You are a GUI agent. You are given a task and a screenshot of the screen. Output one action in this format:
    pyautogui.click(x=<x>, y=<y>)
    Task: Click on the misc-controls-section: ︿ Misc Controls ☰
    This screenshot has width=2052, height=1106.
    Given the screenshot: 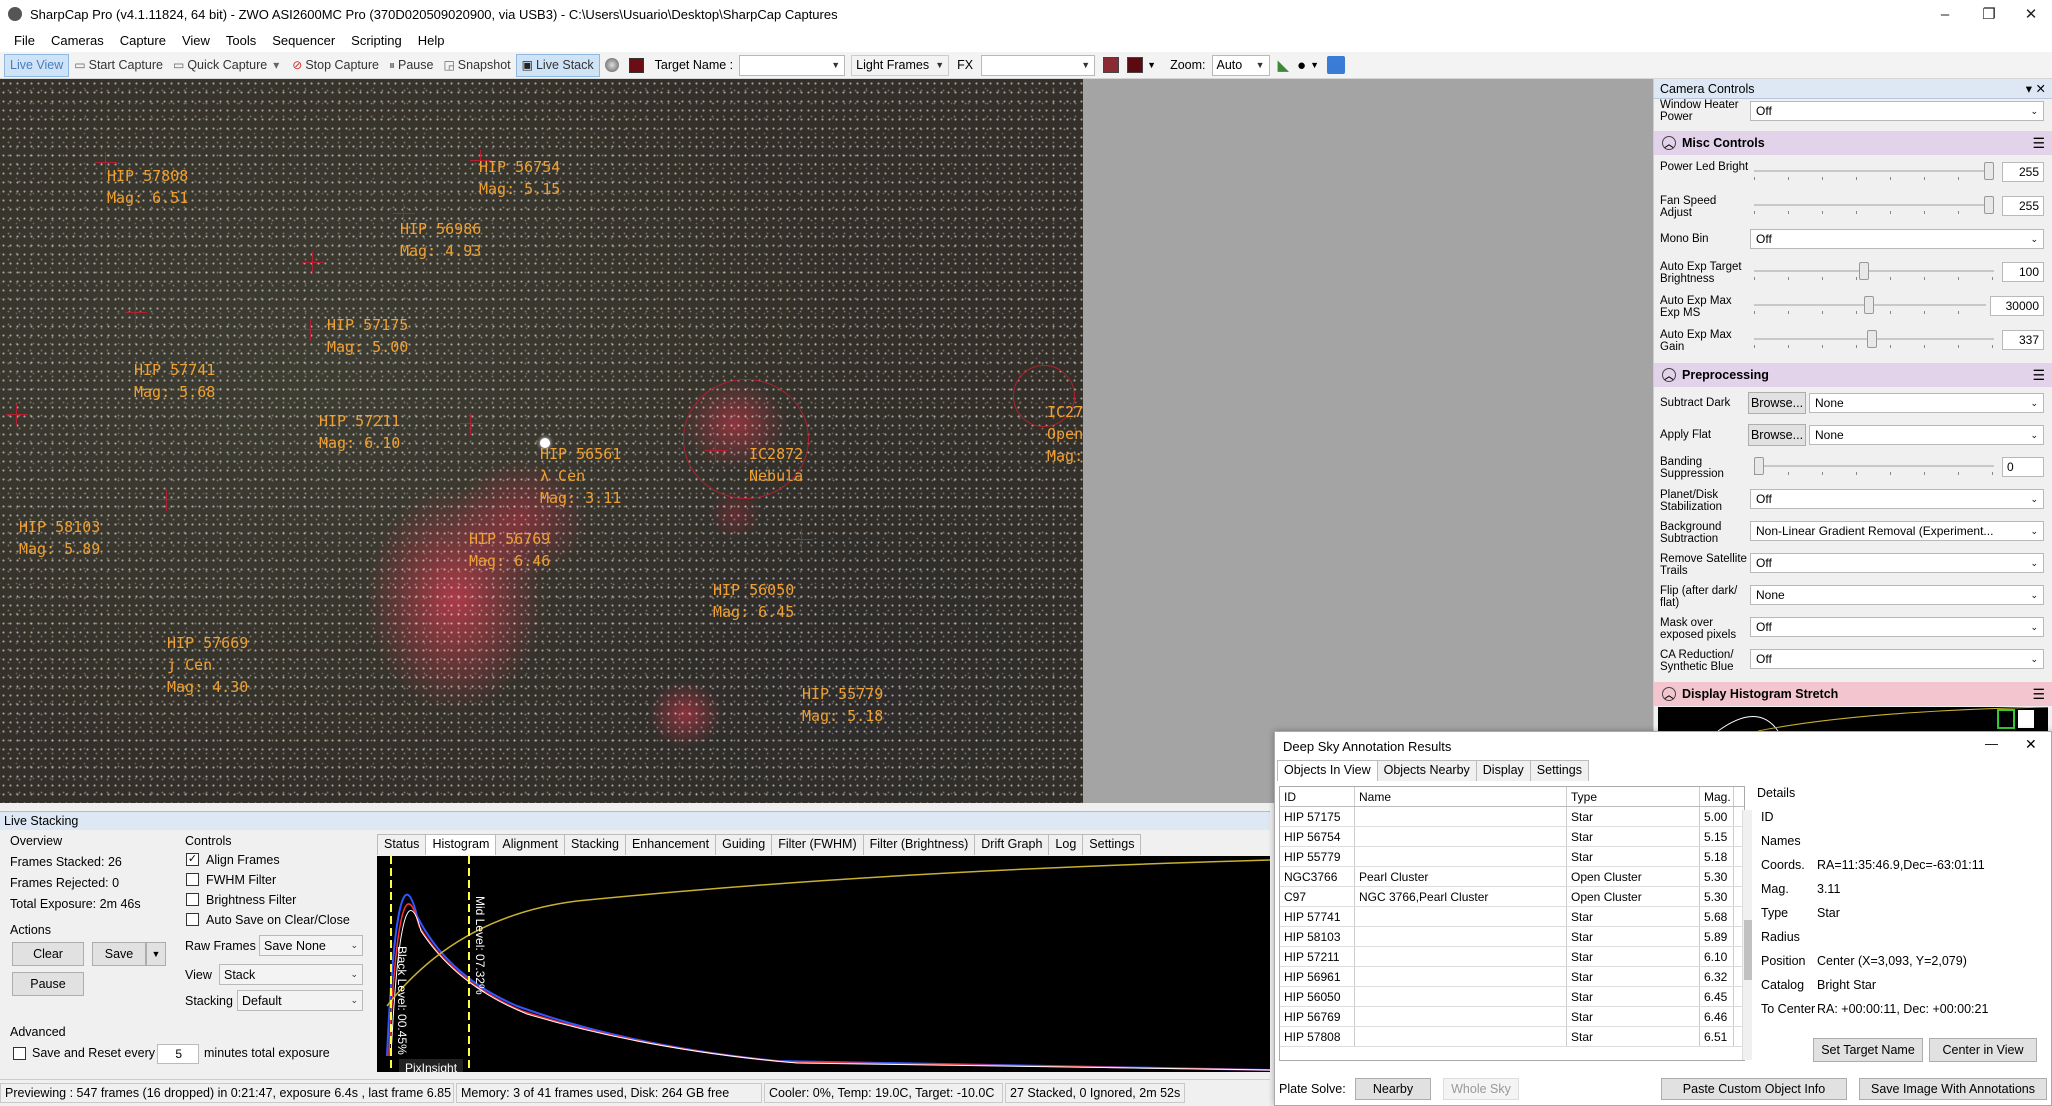 What is the action you would take?
    pyautogui.click(x=1853, y=143)
    